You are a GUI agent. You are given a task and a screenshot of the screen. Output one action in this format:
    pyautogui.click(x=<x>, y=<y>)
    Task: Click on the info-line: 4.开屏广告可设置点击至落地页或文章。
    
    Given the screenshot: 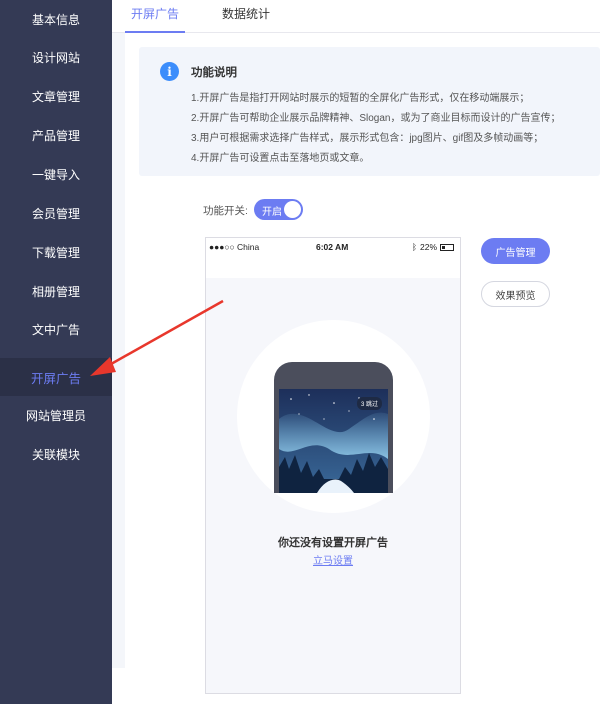 What is the action you would take?
    pyautogui.click(x=280, y=158)
    